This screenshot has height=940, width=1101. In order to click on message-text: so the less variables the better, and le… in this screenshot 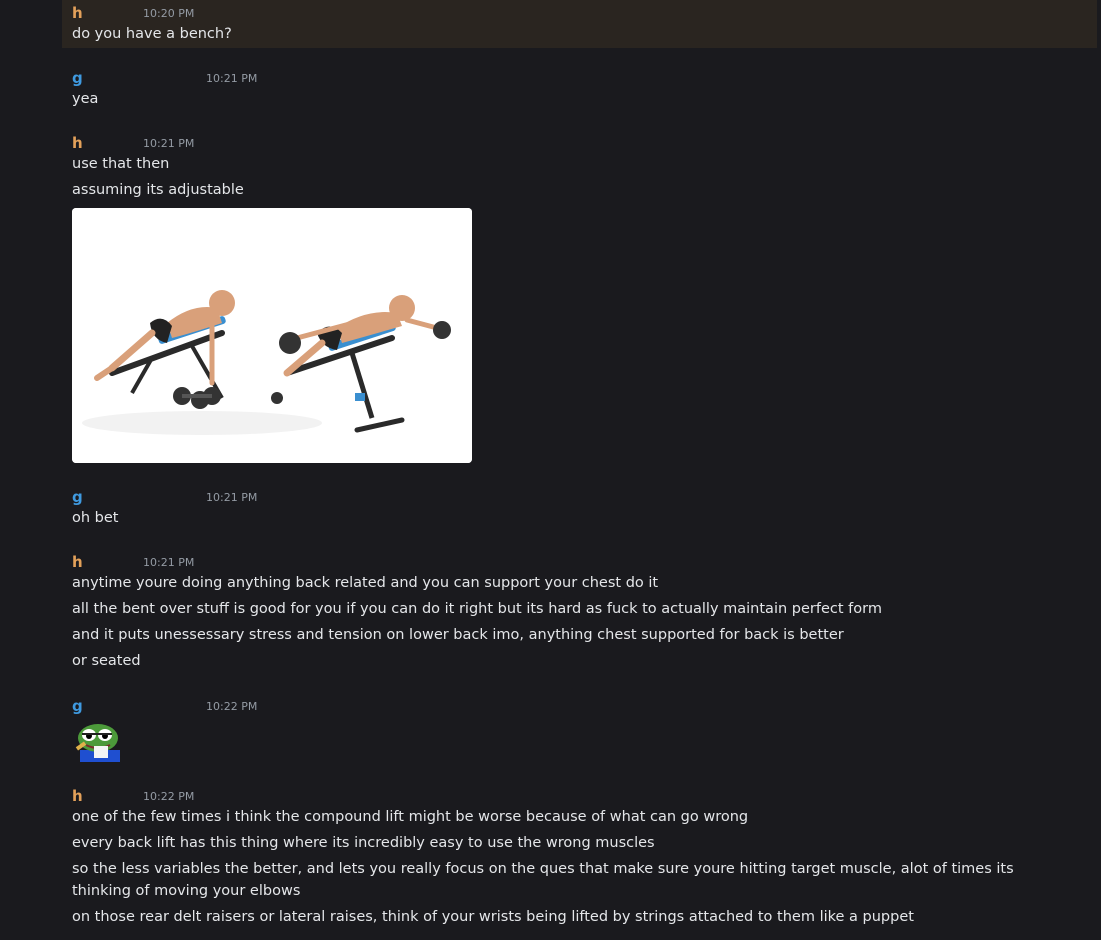, I will do `click(543, 880)`.